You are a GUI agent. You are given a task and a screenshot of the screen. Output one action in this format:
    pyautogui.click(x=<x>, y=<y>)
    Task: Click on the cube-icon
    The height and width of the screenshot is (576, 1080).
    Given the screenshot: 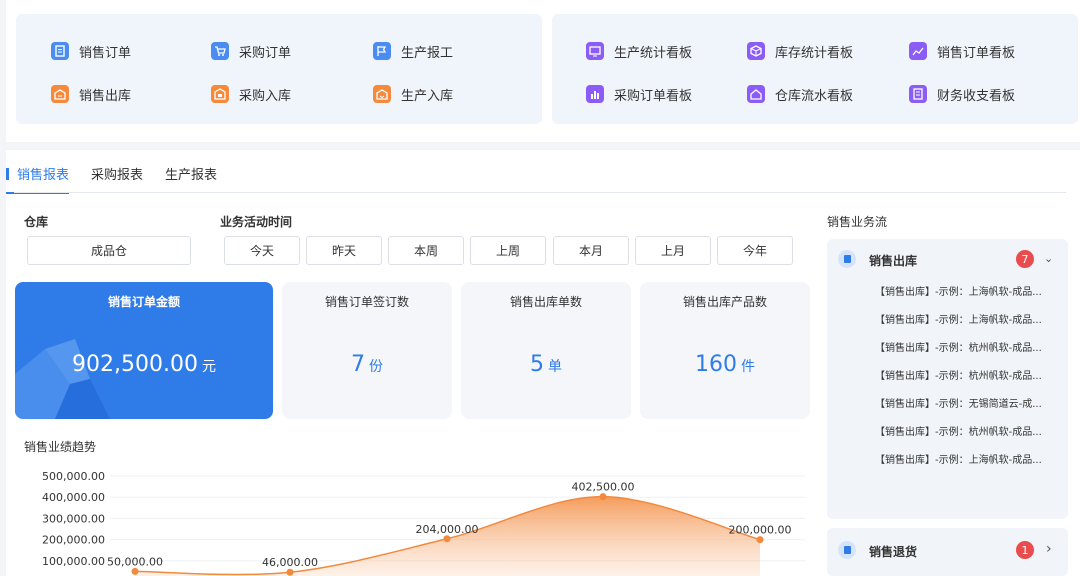 What is the action you would take?
    pyautogui.click(x=756, y=51)
    